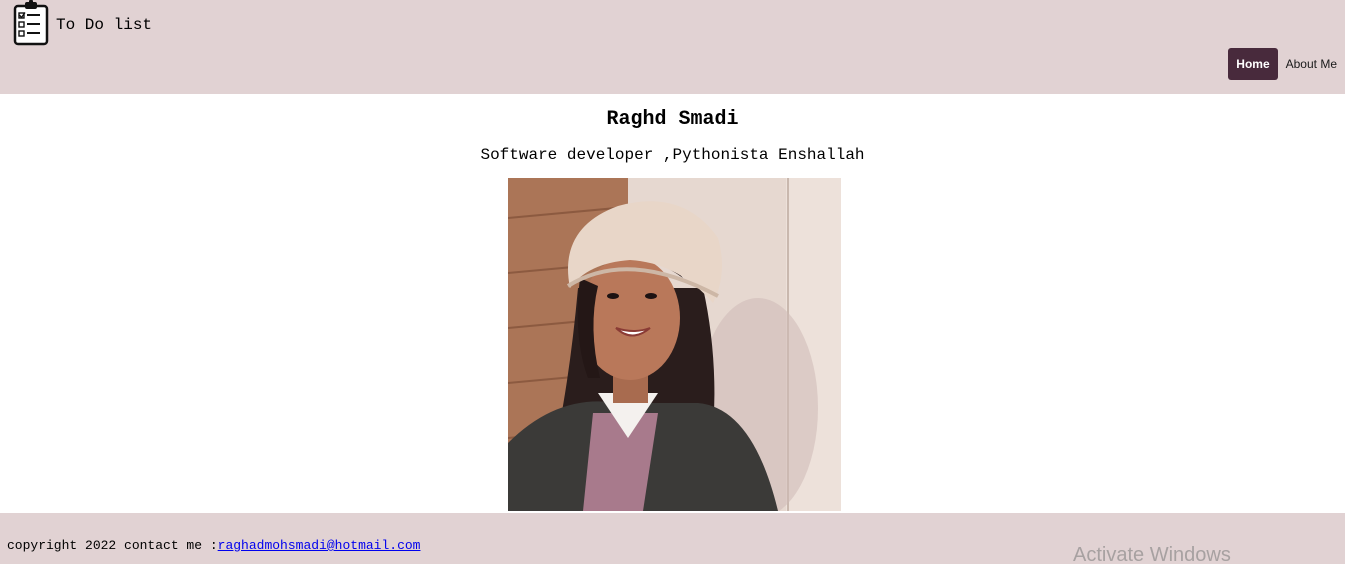 The width and height of the screenshot is (1345, 564). What do you see at coordinates (112, 545) in the screenshot?
I see `copyright-text: copyright 2022 contact me :` at bounding box center [112, 545].